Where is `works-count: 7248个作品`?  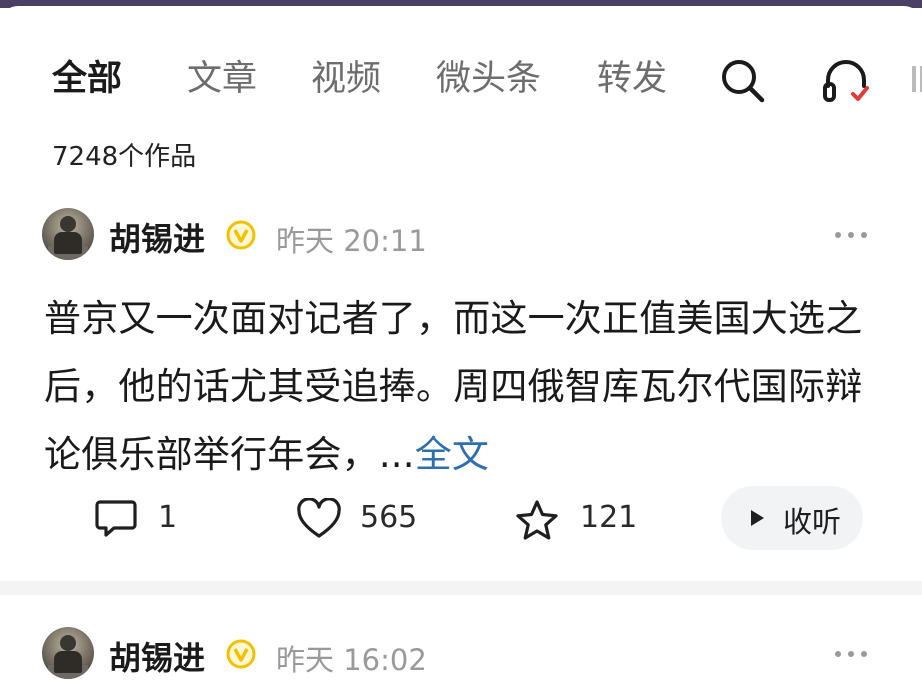 works-count: 7248个作品 is located at coordinates (124, 157).